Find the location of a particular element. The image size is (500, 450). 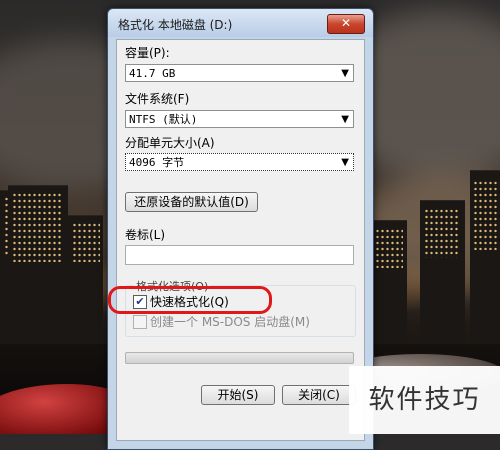

msdos-startup-disk-label: 创建一个 MS-DOS 启动盘(M) is located at coordinates (230, 322).